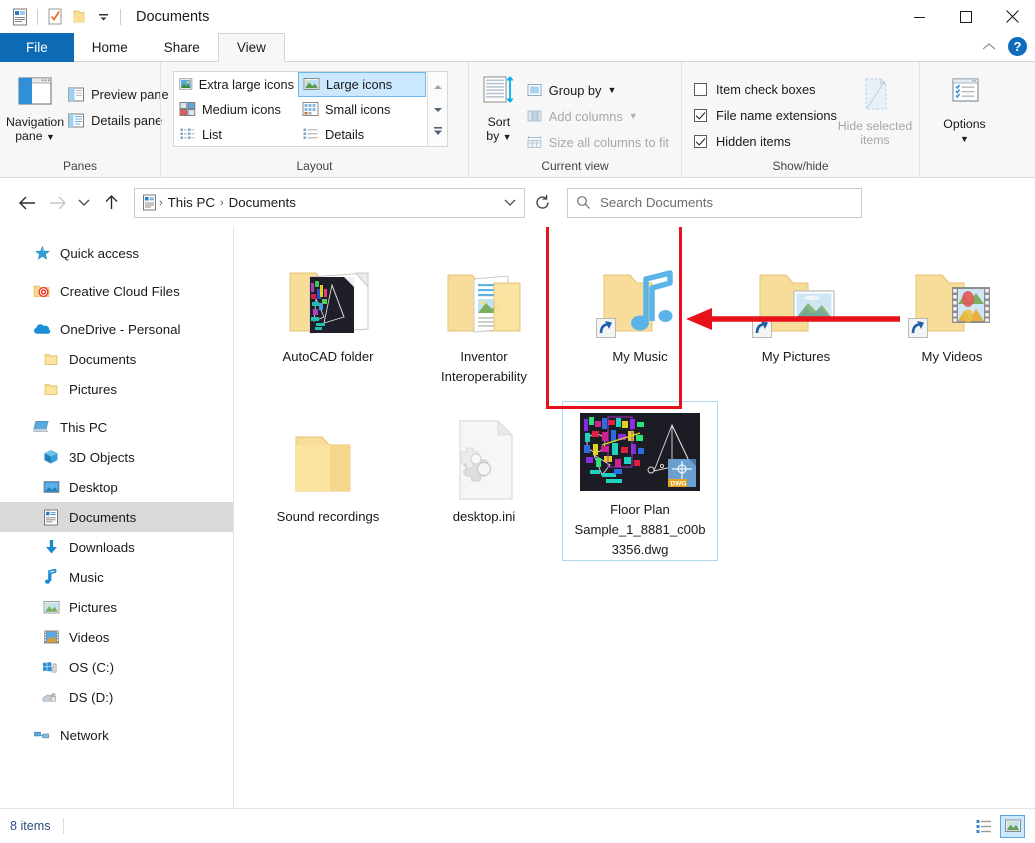  I want to click on hide-selected-items-button: Hide selected items, so click(875, 108).